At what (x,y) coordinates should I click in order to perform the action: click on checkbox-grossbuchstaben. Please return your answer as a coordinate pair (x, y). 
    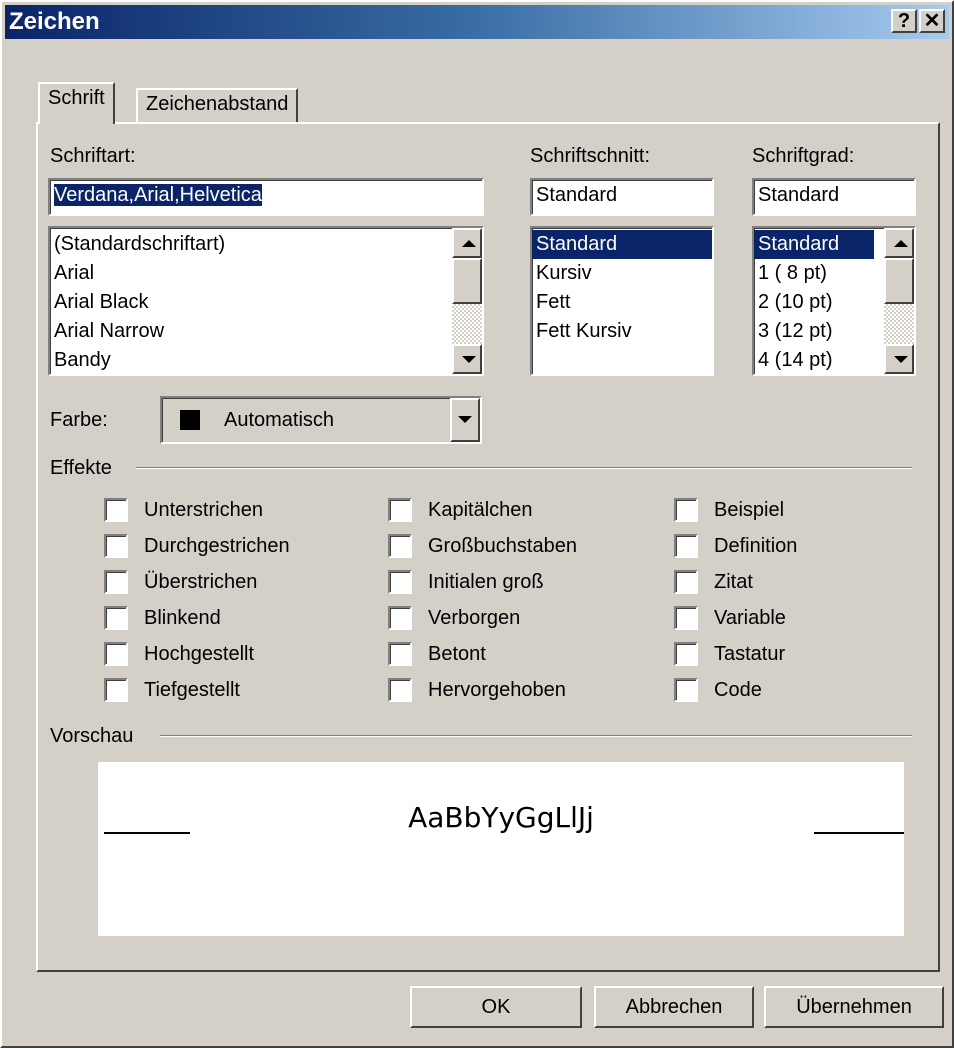
    Looking at the image, I should click on (400, 546).